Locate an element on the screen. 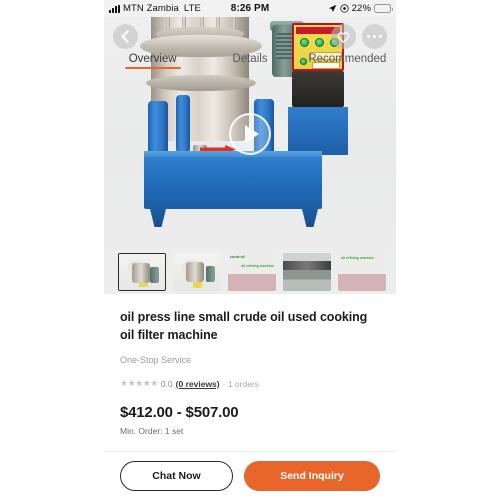 Image resolution: width=500 pixels, height=500 pixels. tab-recommended: Recommended is located at coordinates (347, 61).